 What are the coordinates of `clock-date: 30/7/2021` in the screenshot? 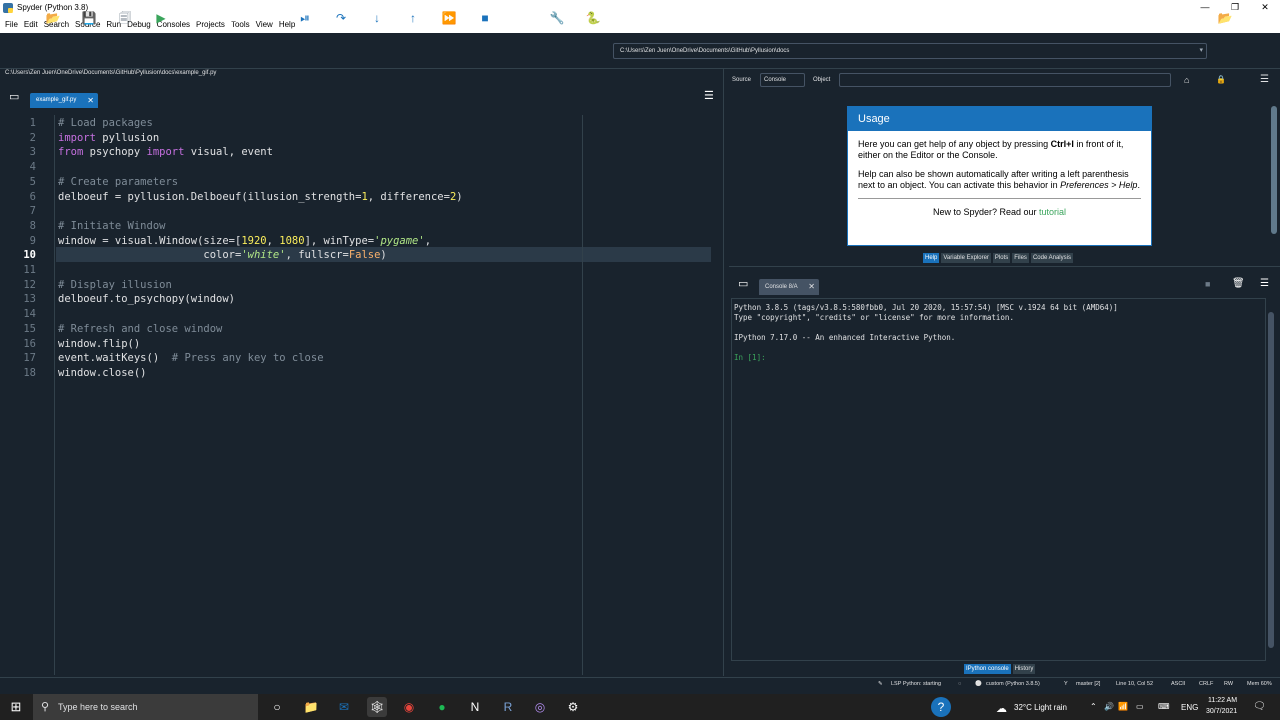 It's located at (1221, 711).